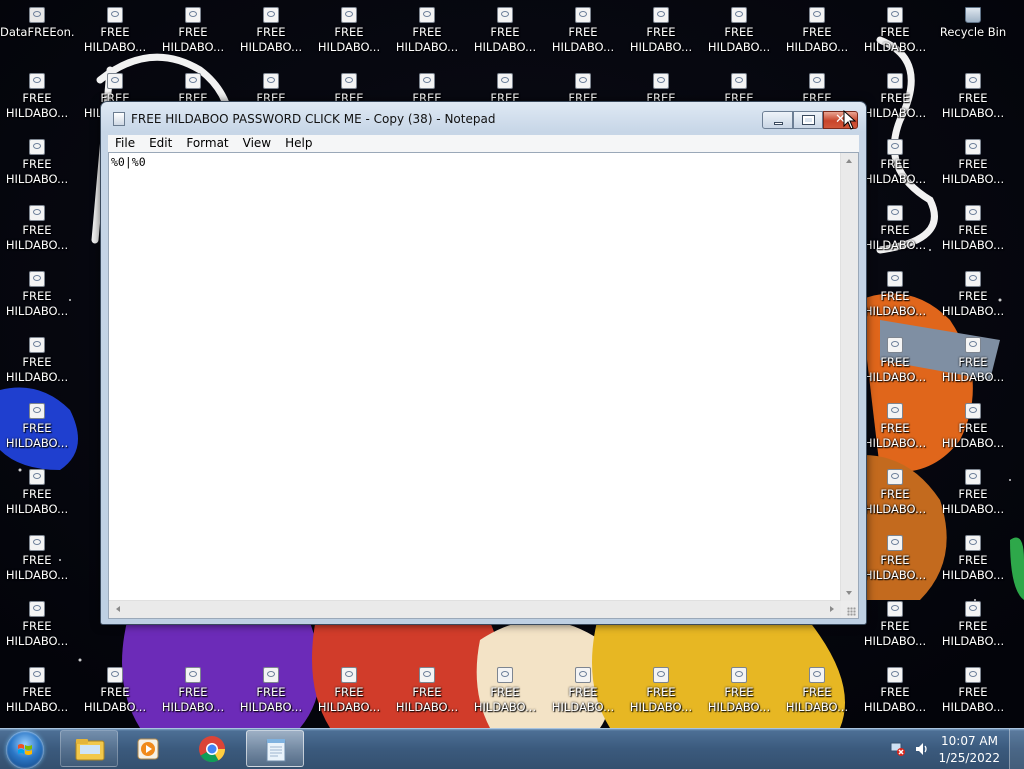  Describe the element at coordinates (849, 593) in the screenshot. I see `scroll-down-icon` at that location.